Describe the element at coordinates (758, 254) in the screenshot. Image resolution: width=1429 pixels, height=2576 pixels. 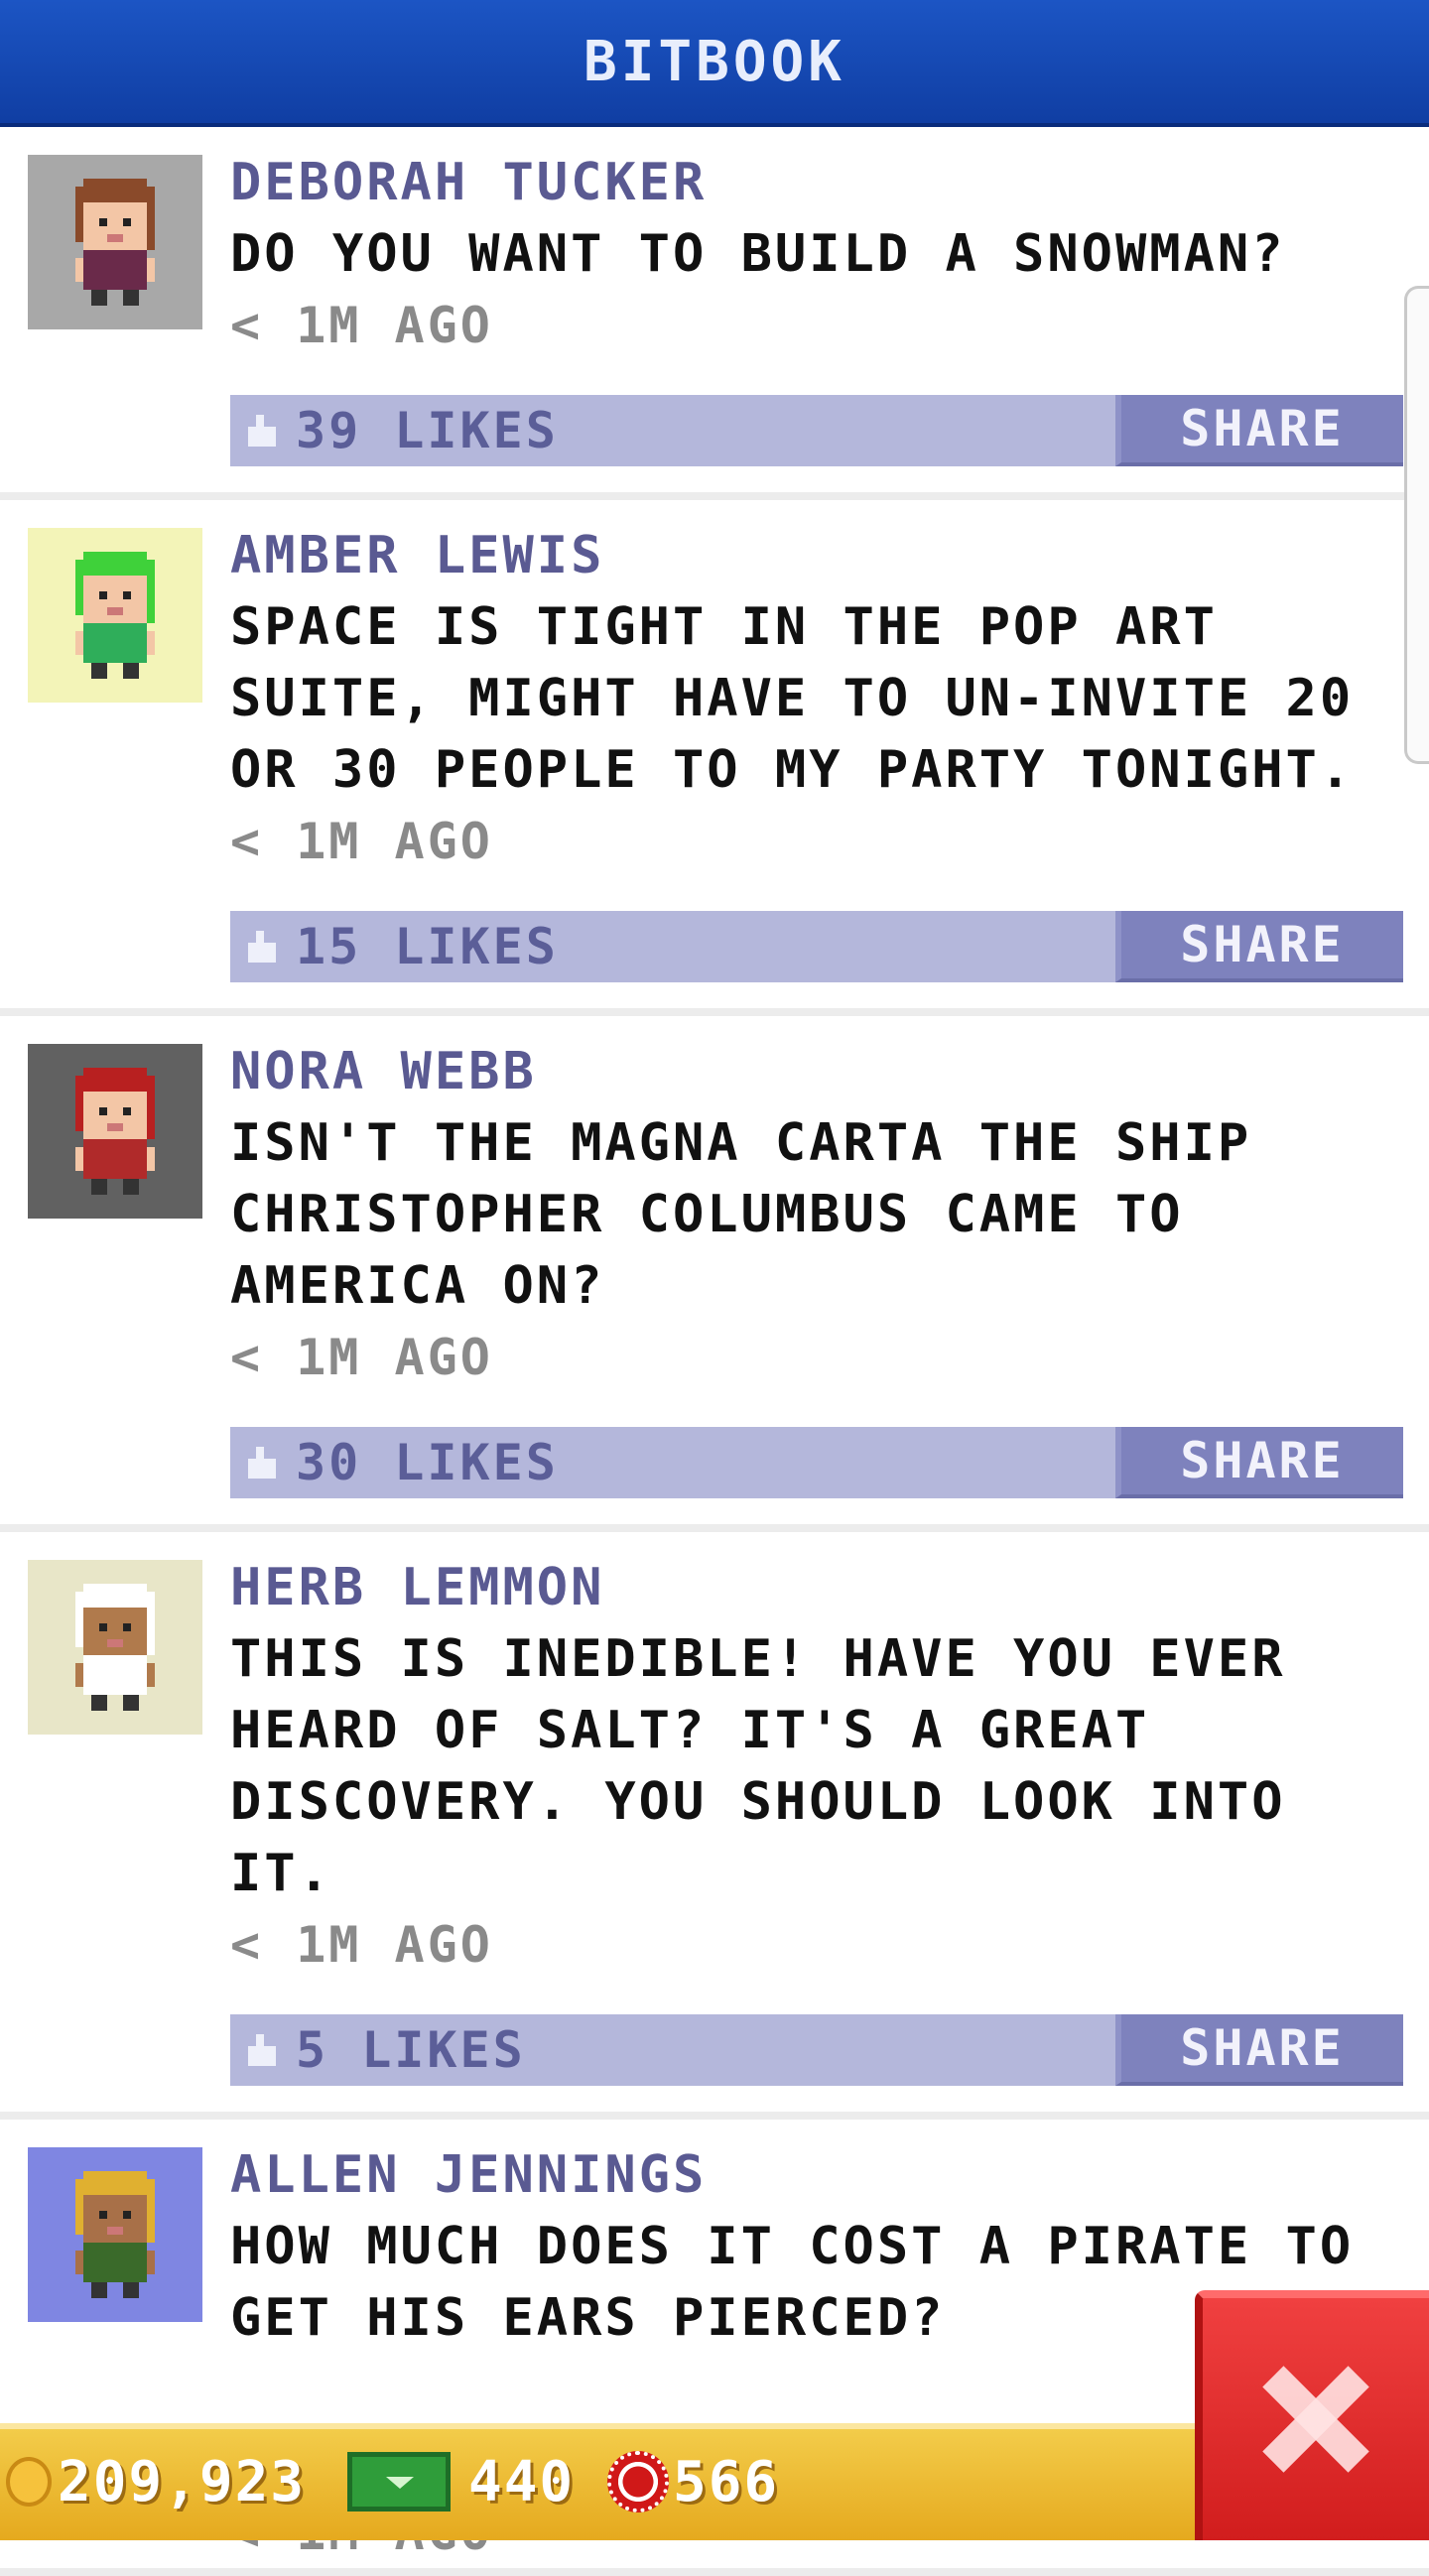
I see `post-text: DO YOU WANT TO BUILD A SNOWMAN?` at that location.